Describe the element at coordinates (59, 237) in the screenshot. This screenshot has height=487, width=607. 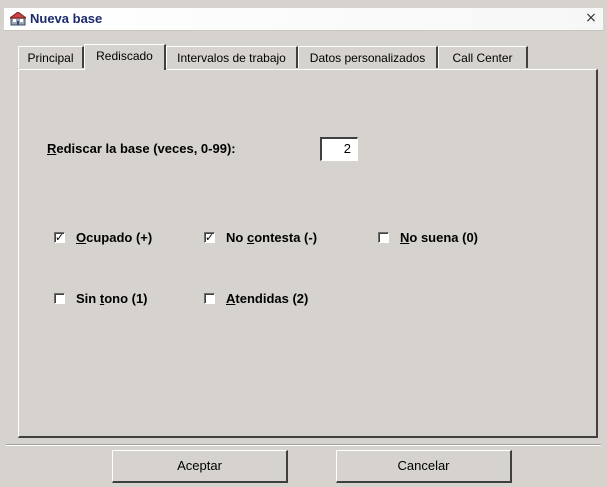
I see `checkbox-ocupado-box: ✓` at that location.